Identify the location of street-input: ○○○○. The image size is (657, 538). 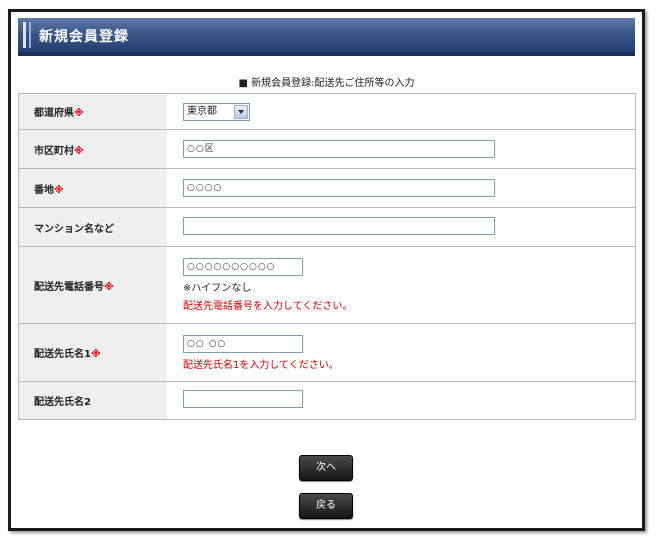
(339, 188).